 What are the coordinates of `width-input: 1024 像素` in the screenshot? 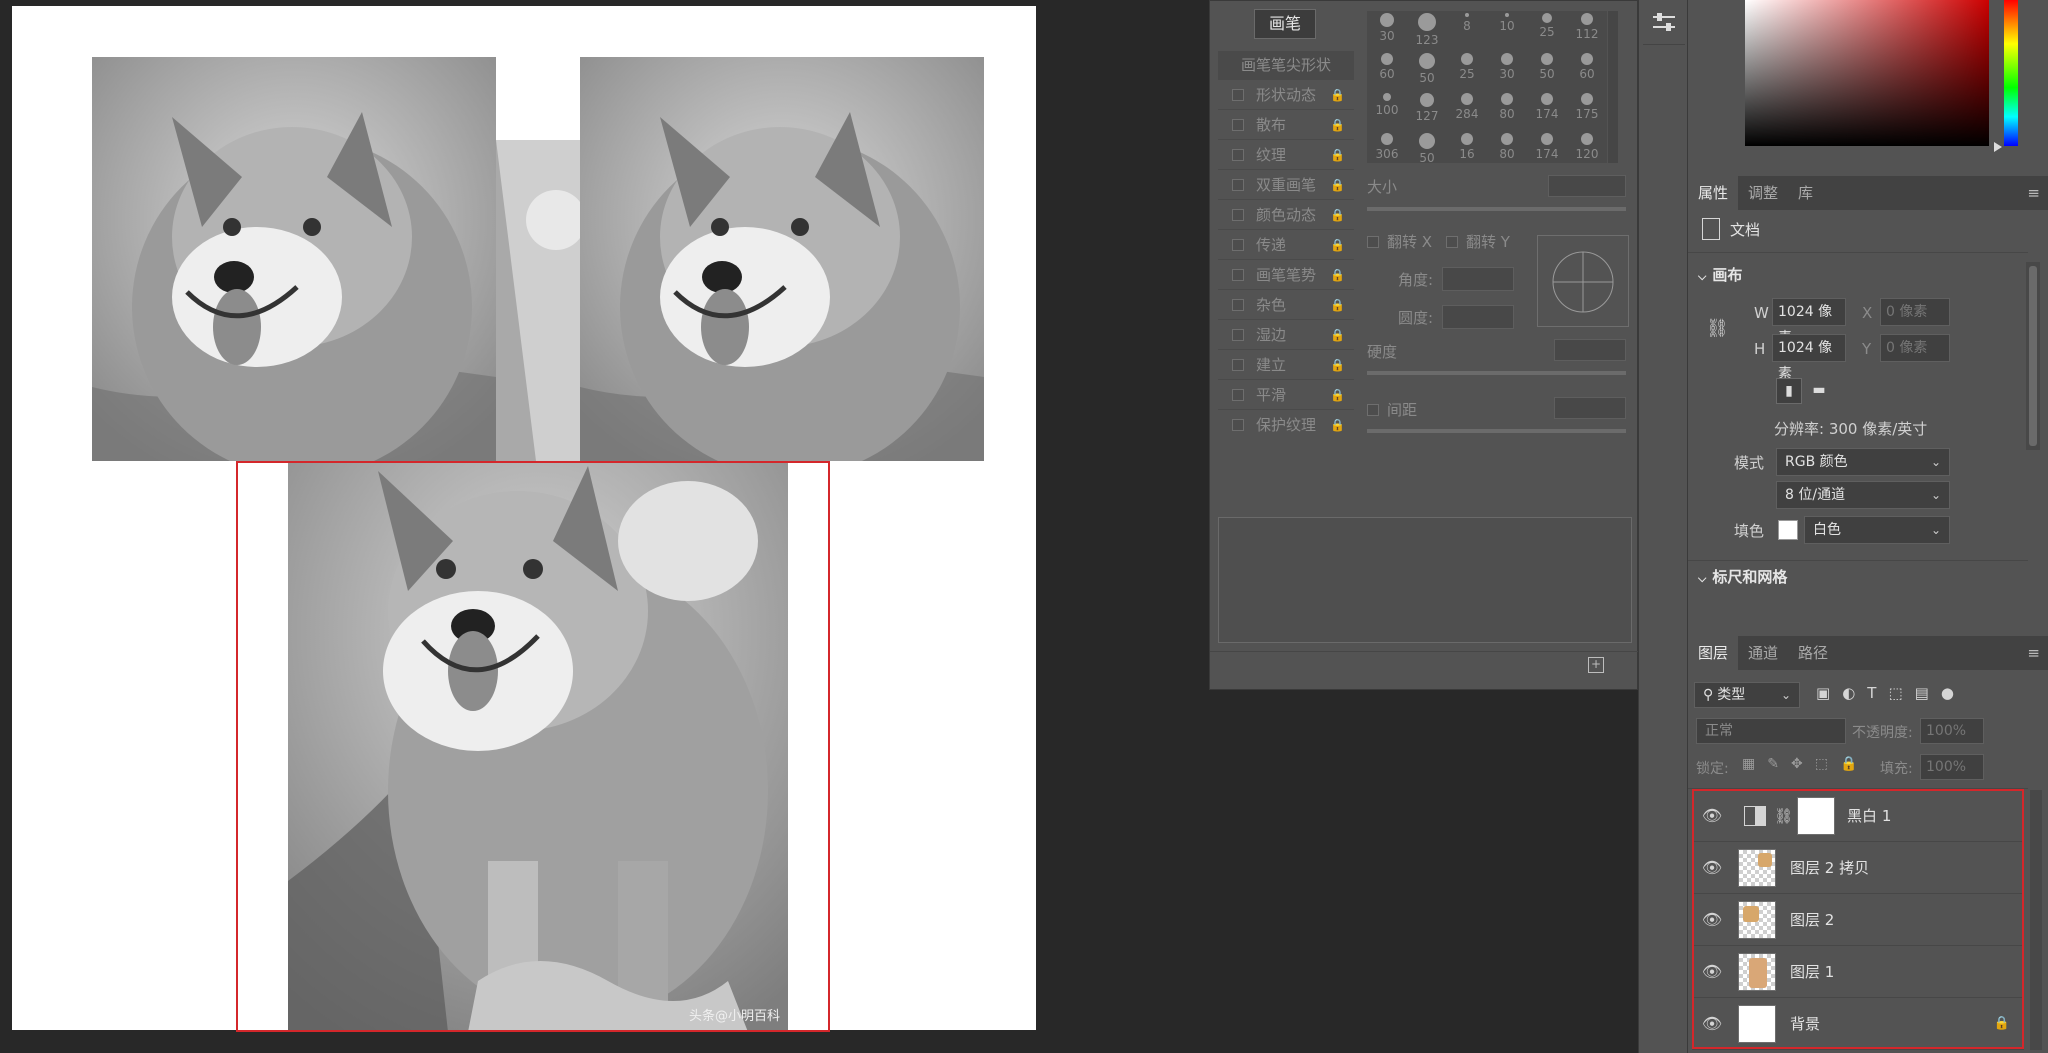 It's located at (1809, 322).